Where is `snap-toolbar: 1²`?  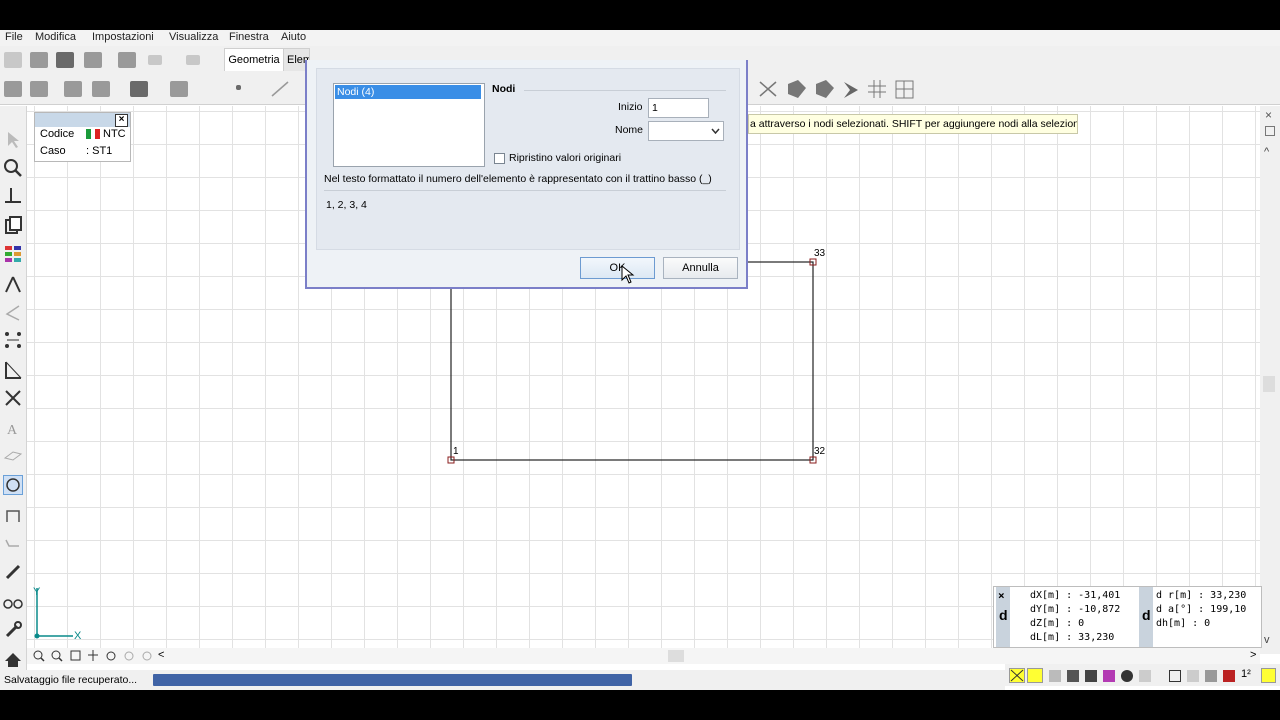 snap-toolbar: 1² is located at coordinates (1142, 675).